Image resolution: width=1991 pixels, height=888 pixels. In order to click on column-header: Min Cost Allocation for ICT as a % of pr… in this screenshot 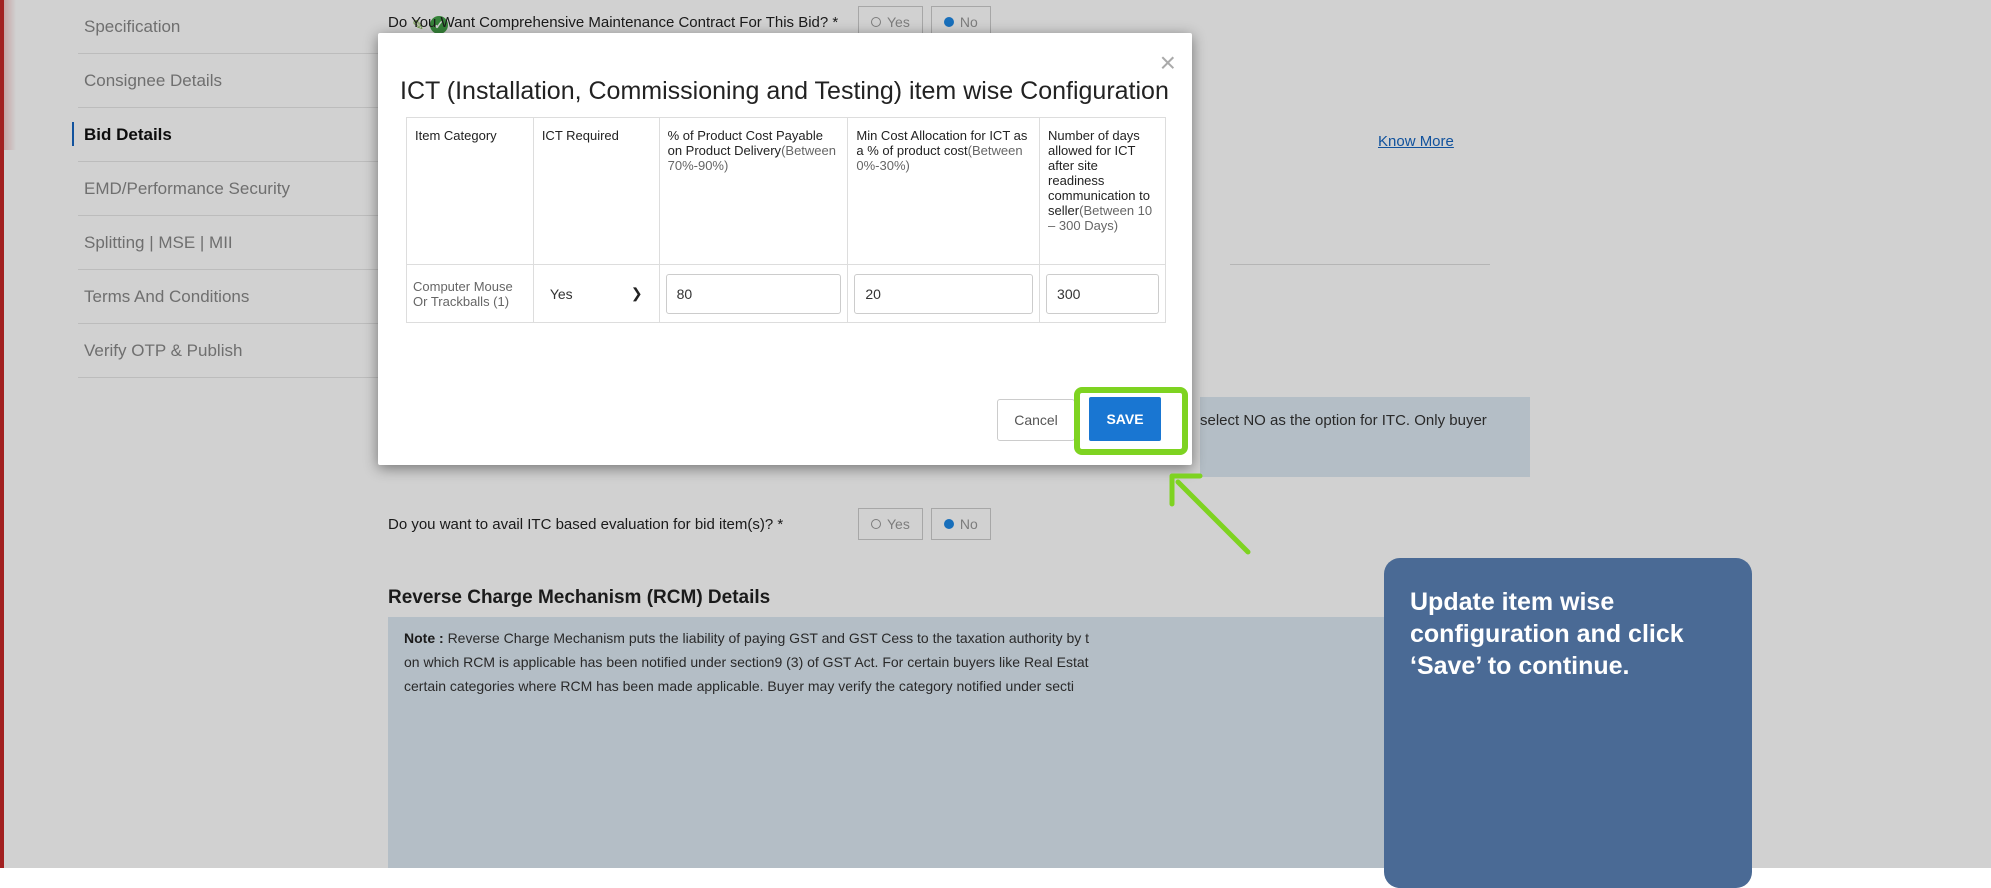, I will do `click(944, 191)`.